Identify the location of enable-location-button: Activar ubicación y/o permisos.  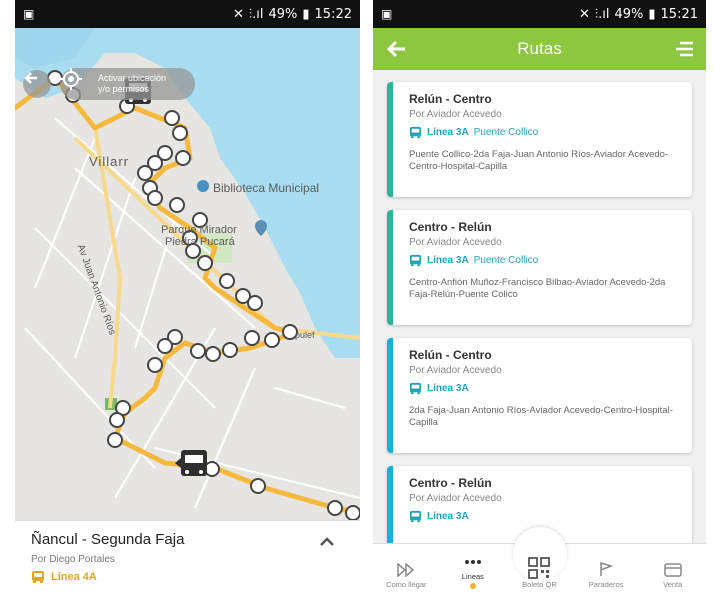
(127, 84).